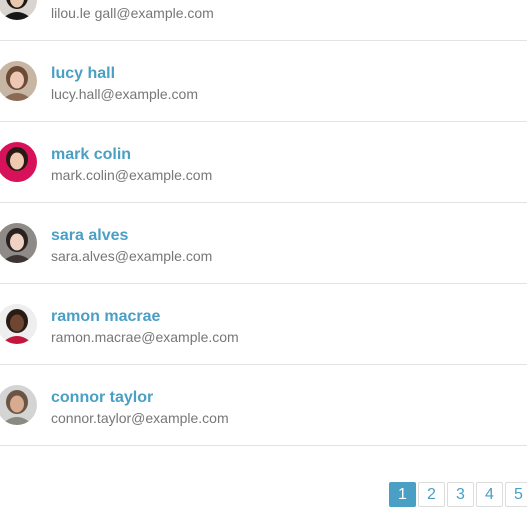 This screenshot has height=527, width=527. I want to click on page-button-5: 5, so click(516, 494).